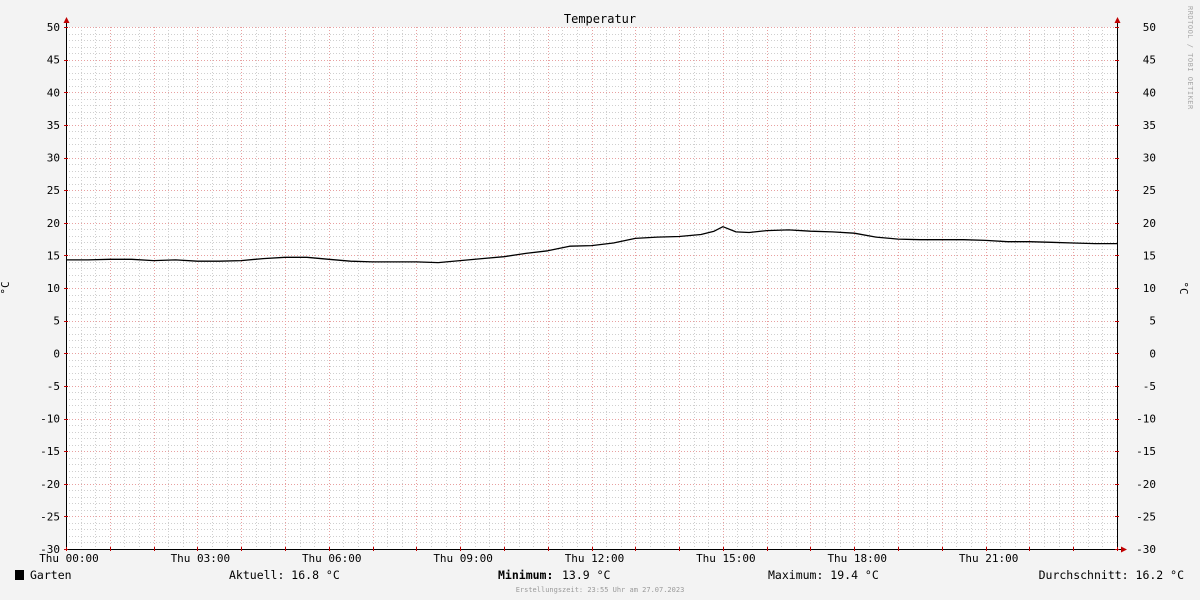 The height and width of the screenshot is (600, 1200). Describe the element at coordinates (1149, 27) in the screenshot. I see `y-tick-label-right: 50` at that location.